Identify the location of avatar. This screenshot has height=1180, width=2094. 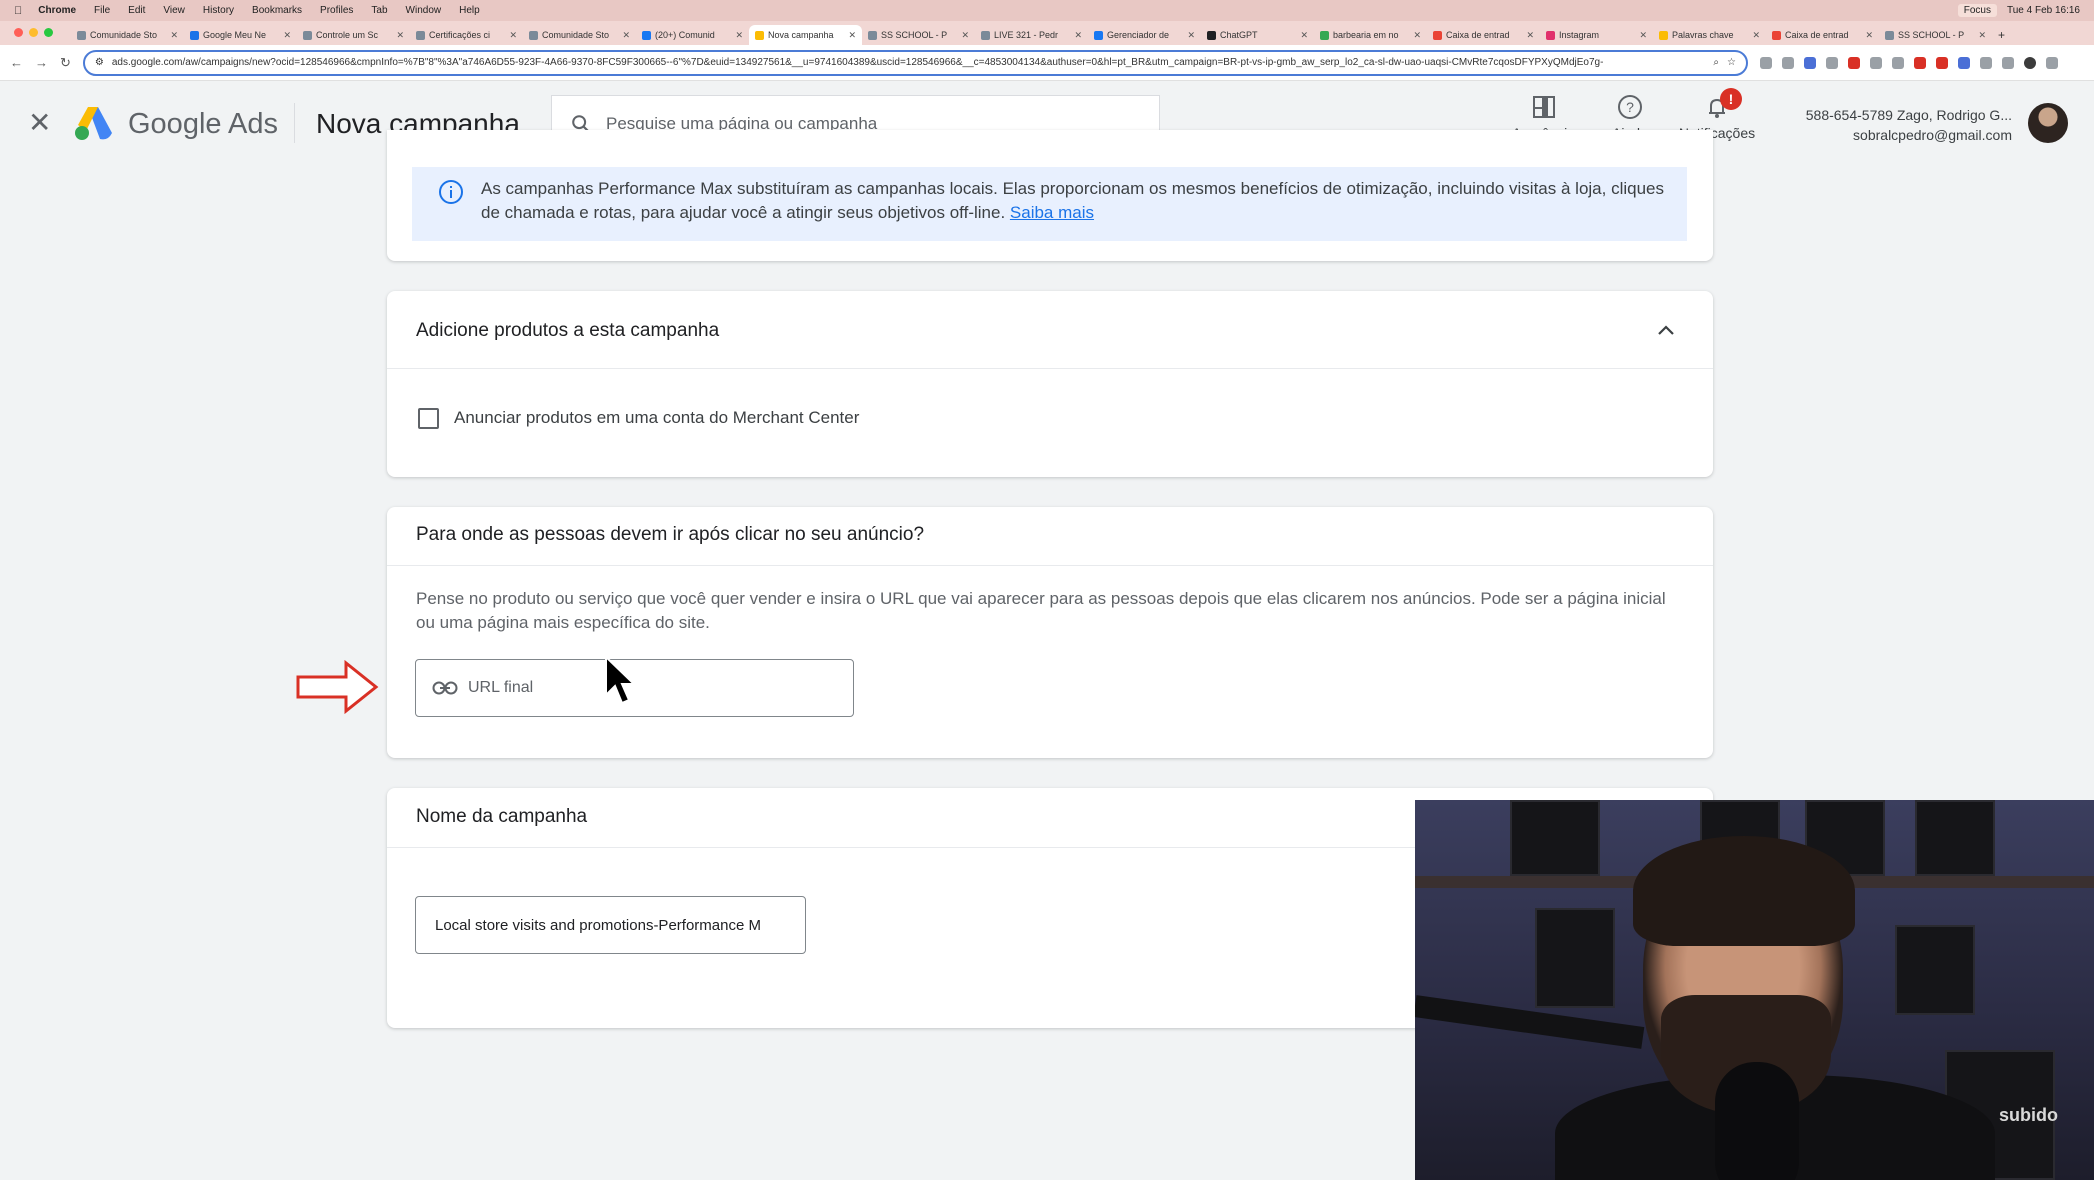
(2048, 123).